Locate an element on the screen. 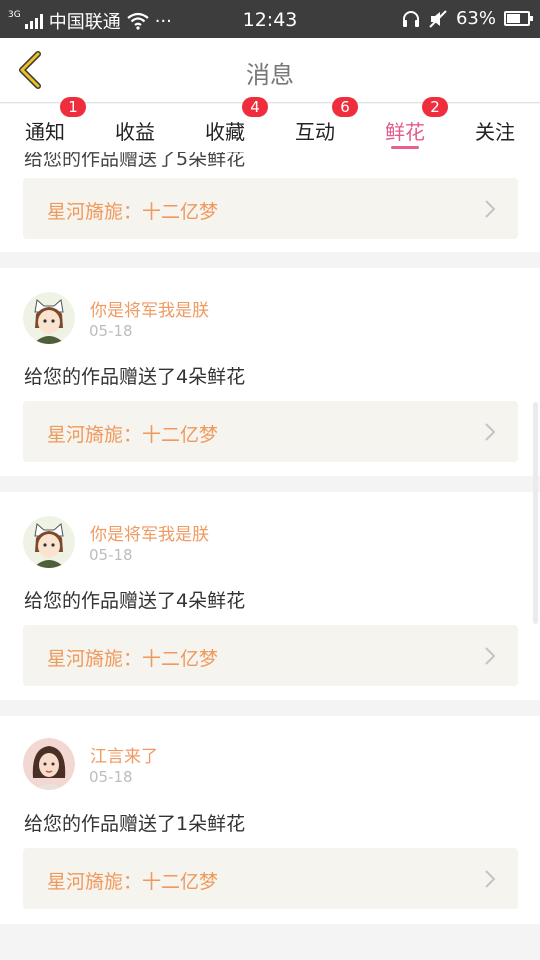 The image size is (540, 960). message-text: 给您的作品赠送了1朵鲜花 is located at coordinates (135, 824).